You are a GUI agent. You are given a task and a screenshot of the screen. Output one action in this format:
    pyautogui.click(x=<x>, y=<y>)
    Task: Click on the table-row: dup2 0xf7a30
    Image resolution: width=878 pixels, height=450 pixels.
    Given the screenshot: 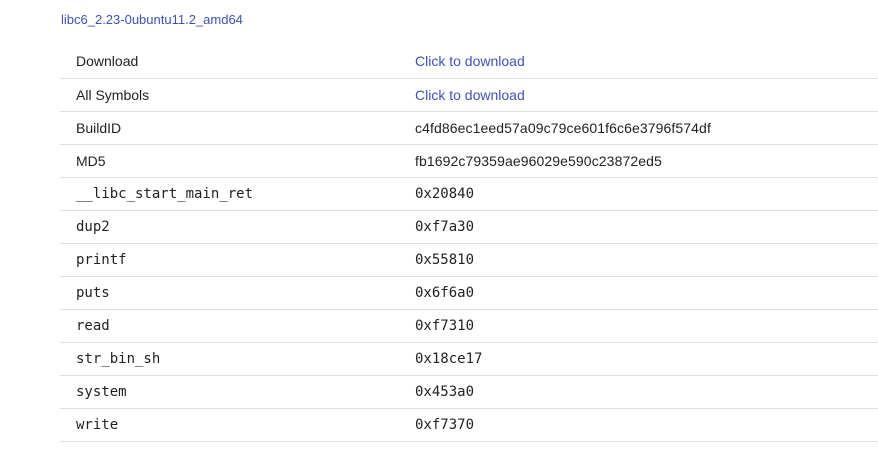 What is the action you would take?
    pyautogui.click(x=469, y=227)
    